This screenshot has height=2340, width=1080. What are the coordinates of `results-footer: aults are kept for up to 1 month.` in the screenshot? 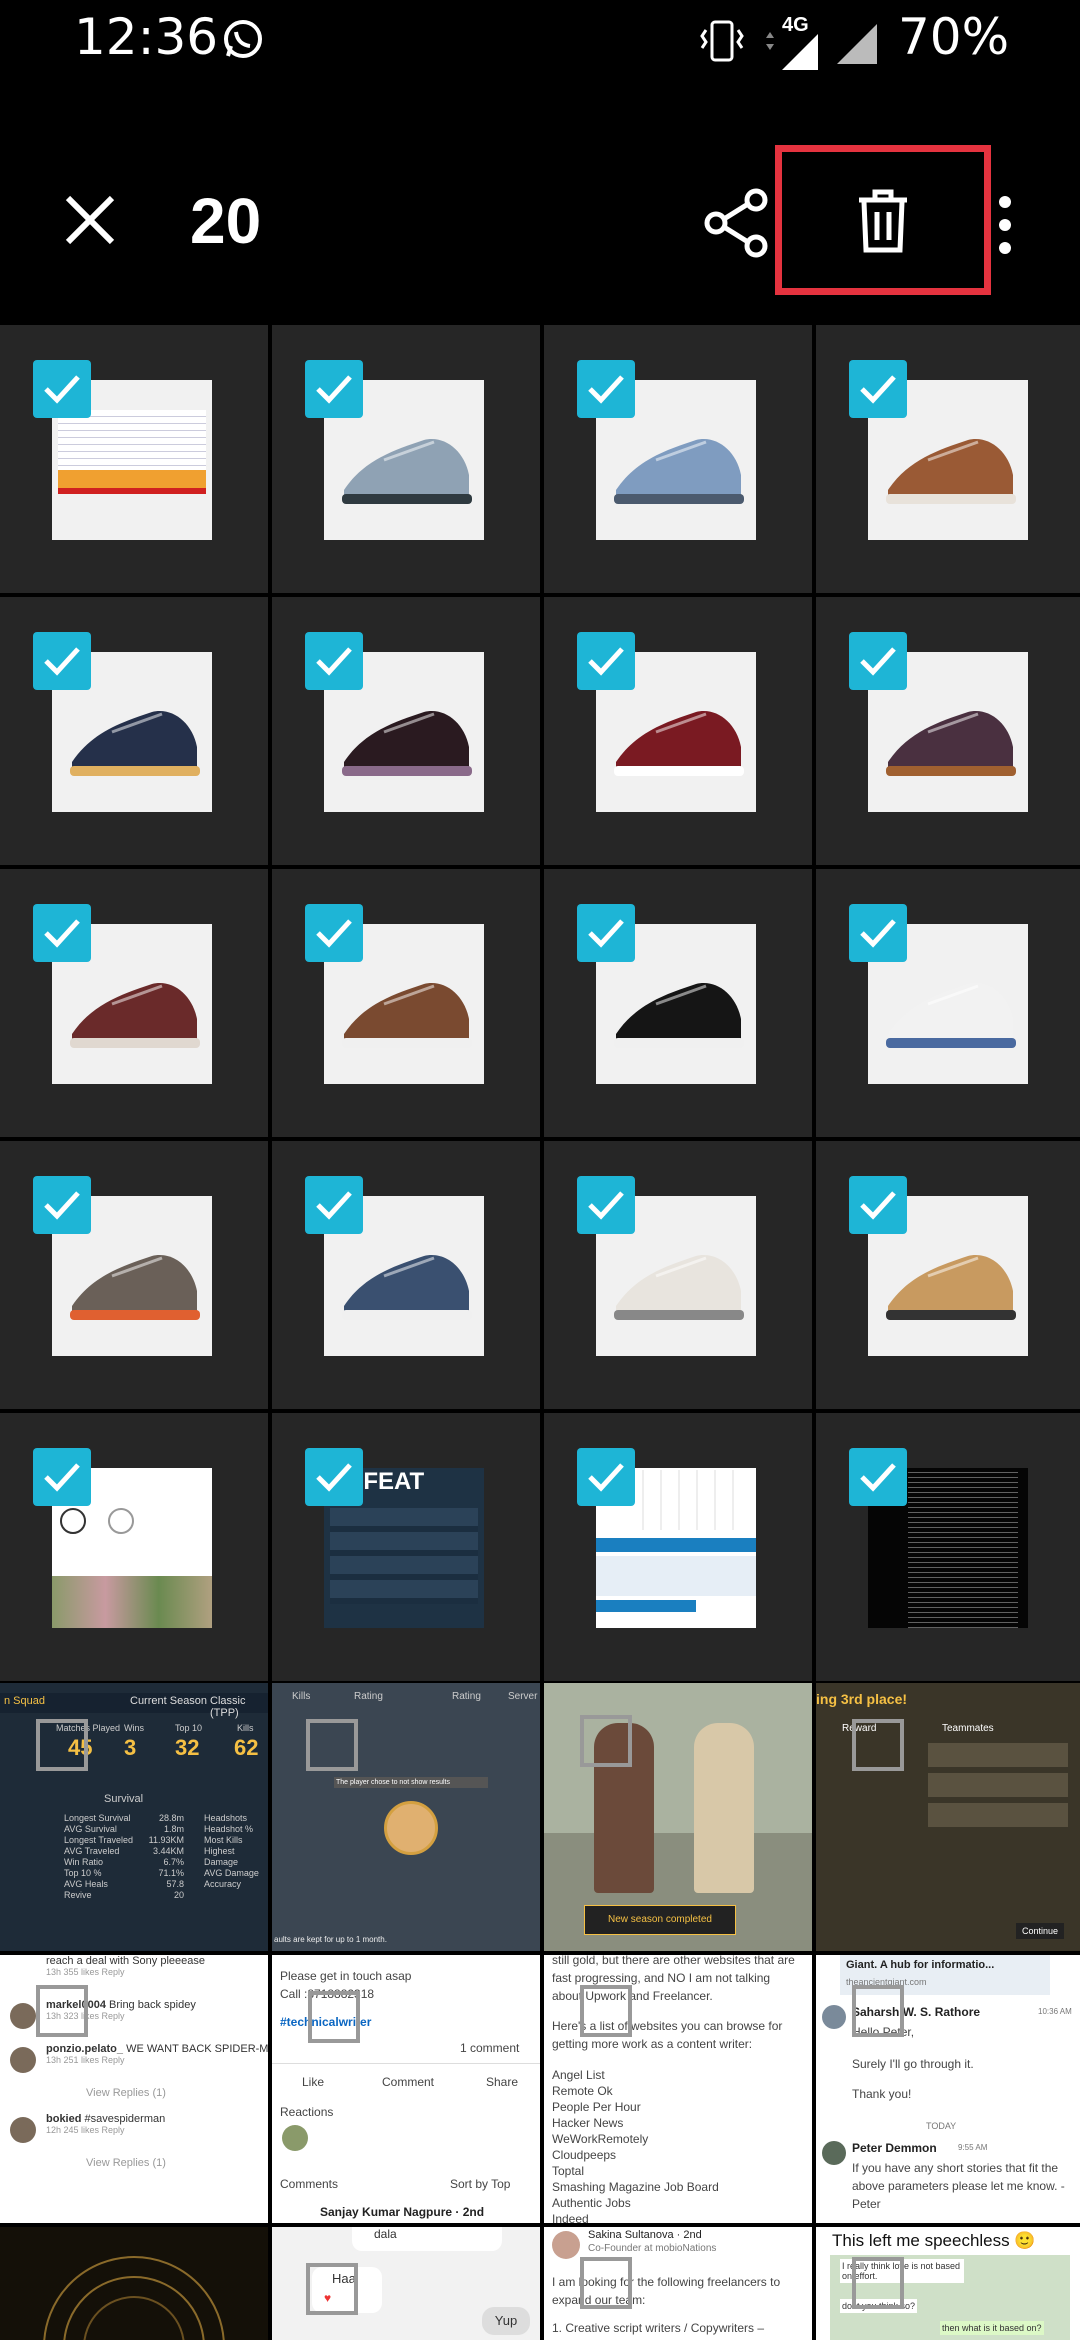 It's located at (330, 1939).